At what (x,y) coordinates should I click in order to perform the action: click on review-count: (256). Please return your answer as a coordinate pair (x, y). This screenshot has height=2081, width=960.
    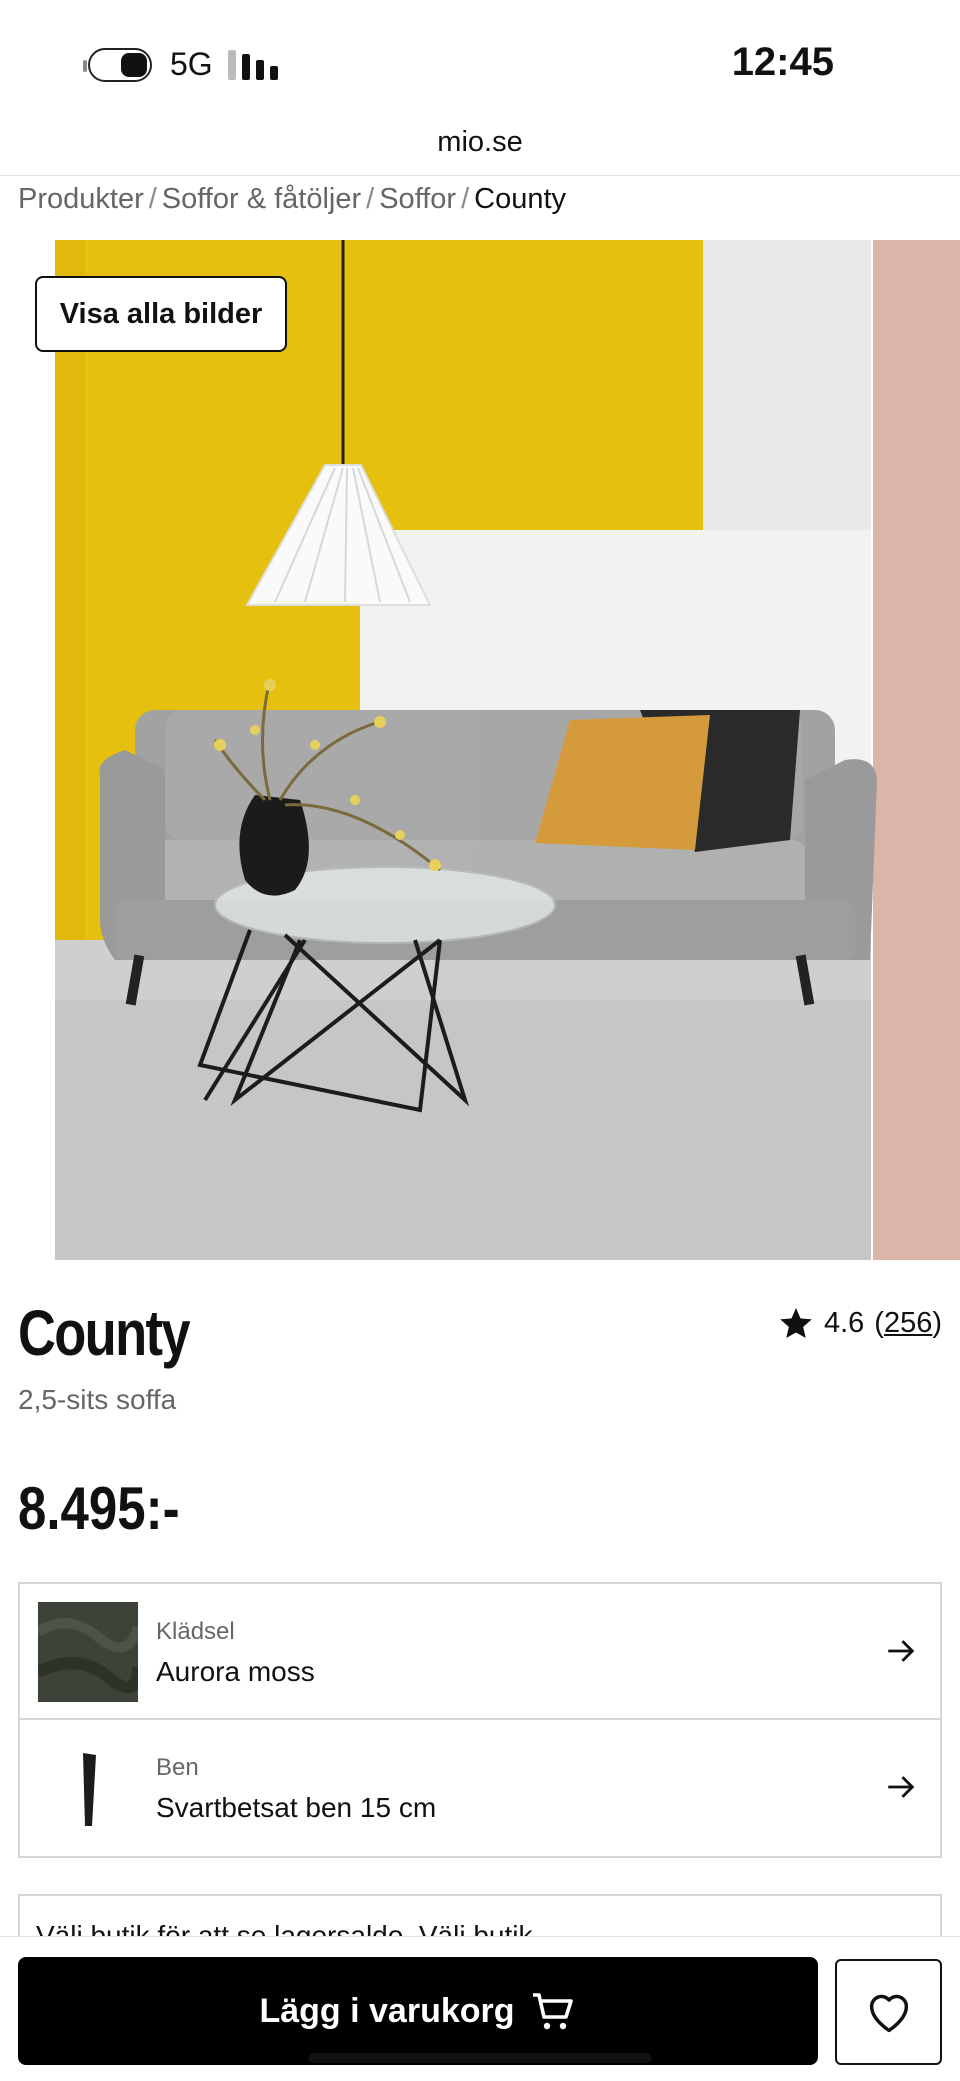
    Looking at the image, I should click on (908, 1323).